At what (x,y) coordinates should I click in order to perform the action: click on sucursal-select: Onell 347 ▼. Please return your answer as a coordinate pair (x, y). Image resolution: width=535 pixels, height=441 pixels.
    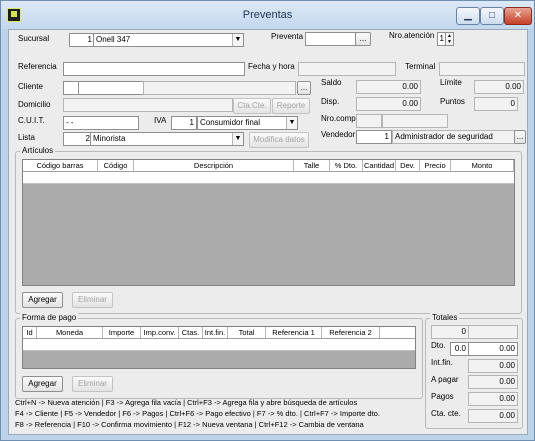
    Looking at the image, I should click on (168, 40).